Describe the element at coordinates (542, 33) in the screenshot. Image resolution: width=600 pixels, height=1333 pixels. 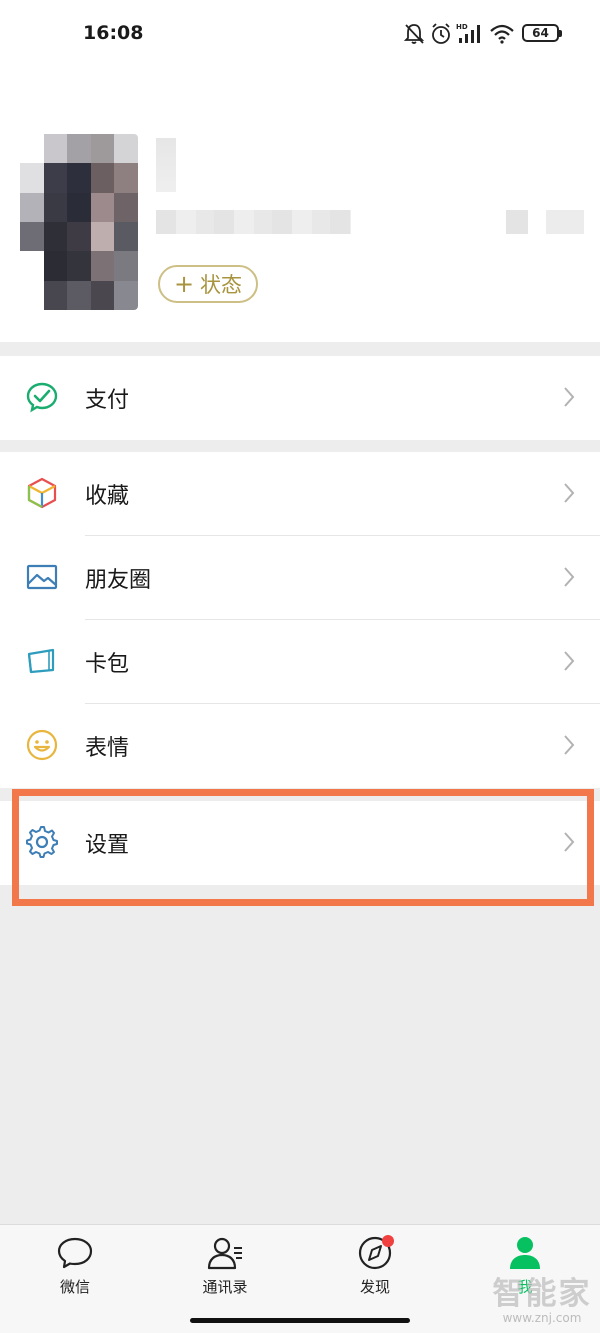
I see `battery-indicator: 64` at that location.